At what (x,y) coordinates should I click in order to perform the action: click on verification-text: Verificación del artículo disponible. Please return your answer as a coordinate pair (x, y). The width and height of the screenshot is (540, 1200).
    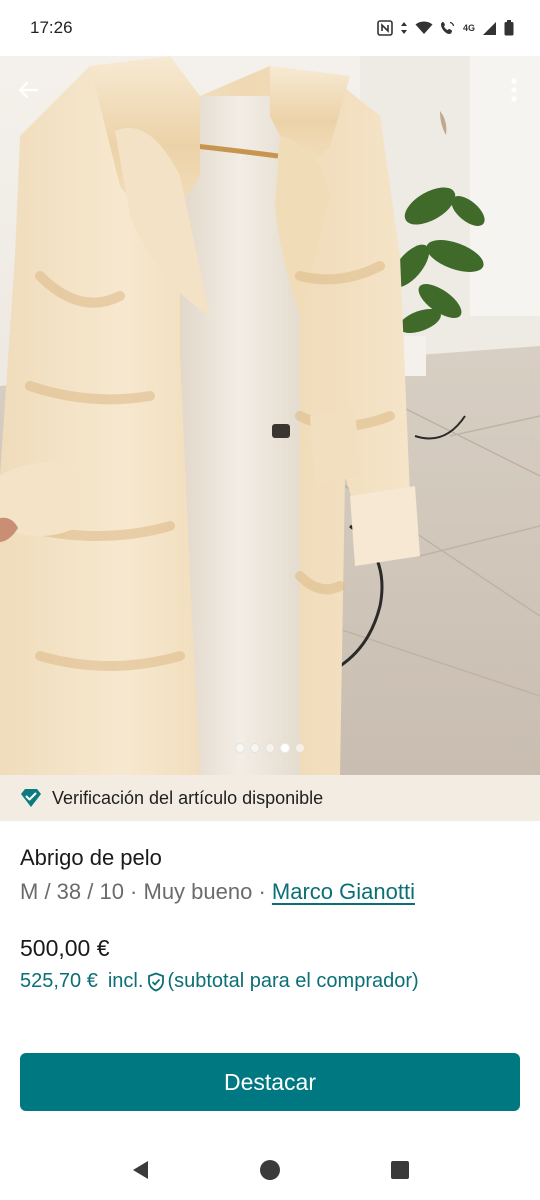
    Looking at the image, I should click on (188, 797).